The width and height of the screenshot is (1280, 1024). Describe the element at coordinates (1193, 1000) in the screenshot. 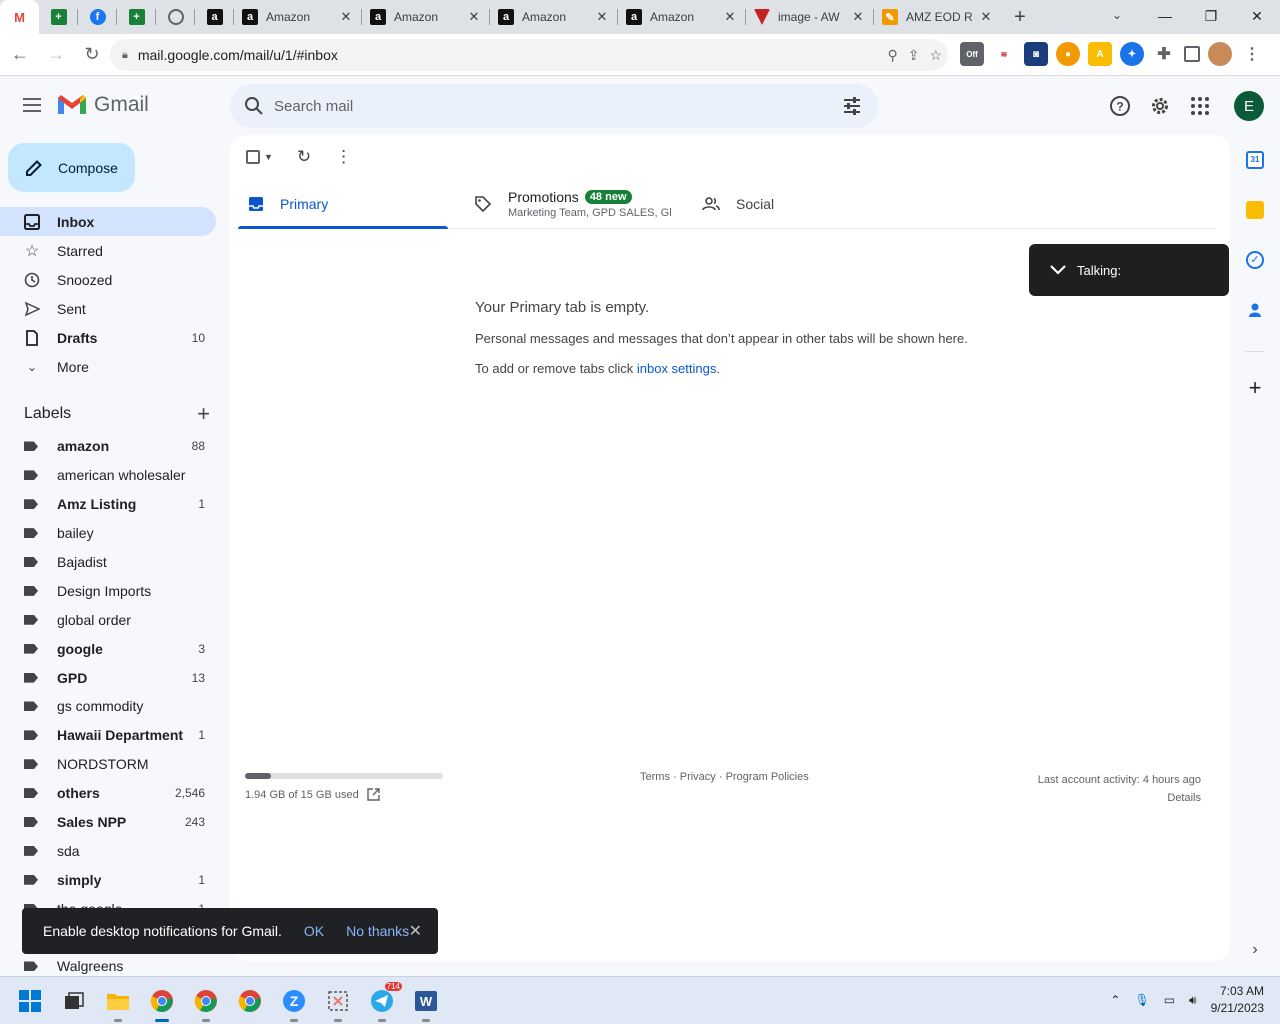

I see `volume-icon: 🔊︎` at that location.